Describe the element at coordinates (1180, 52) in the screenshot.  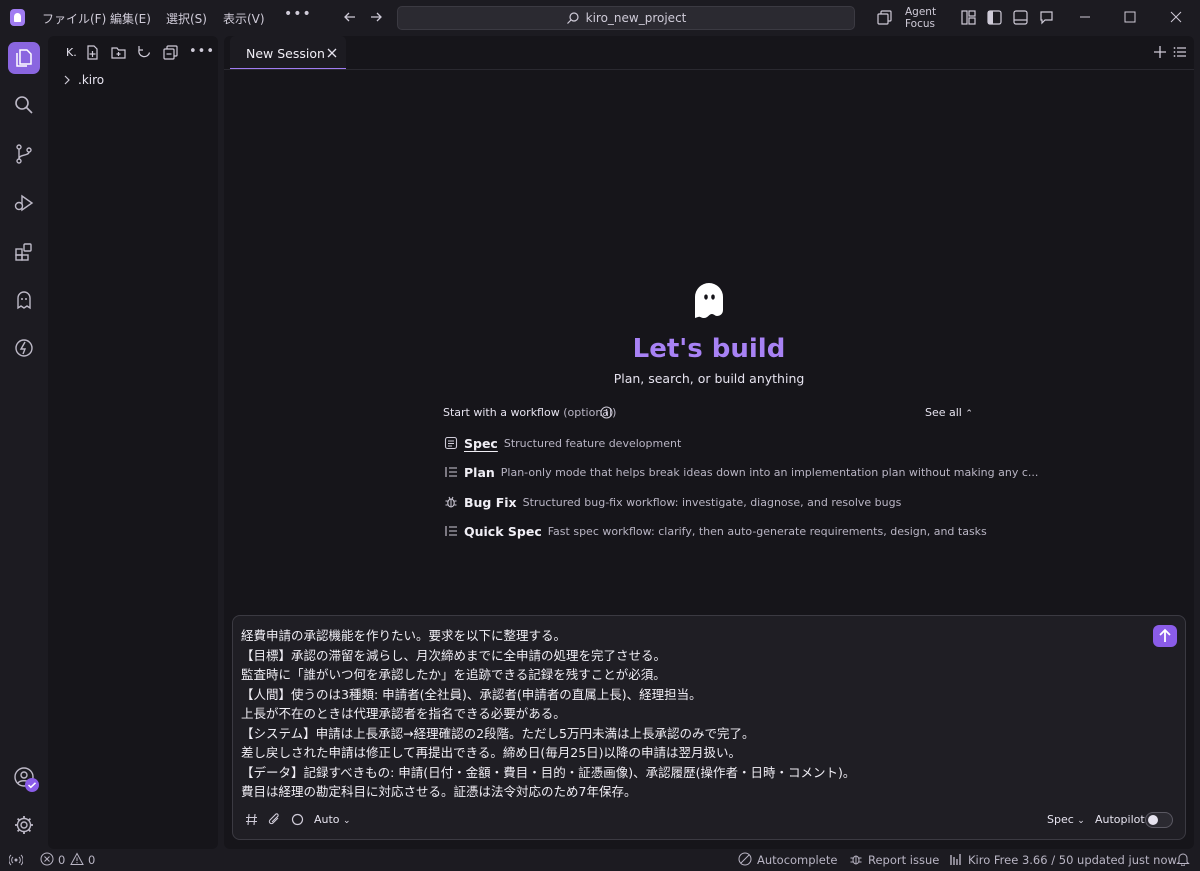
I see `session-list-icon` at that location.